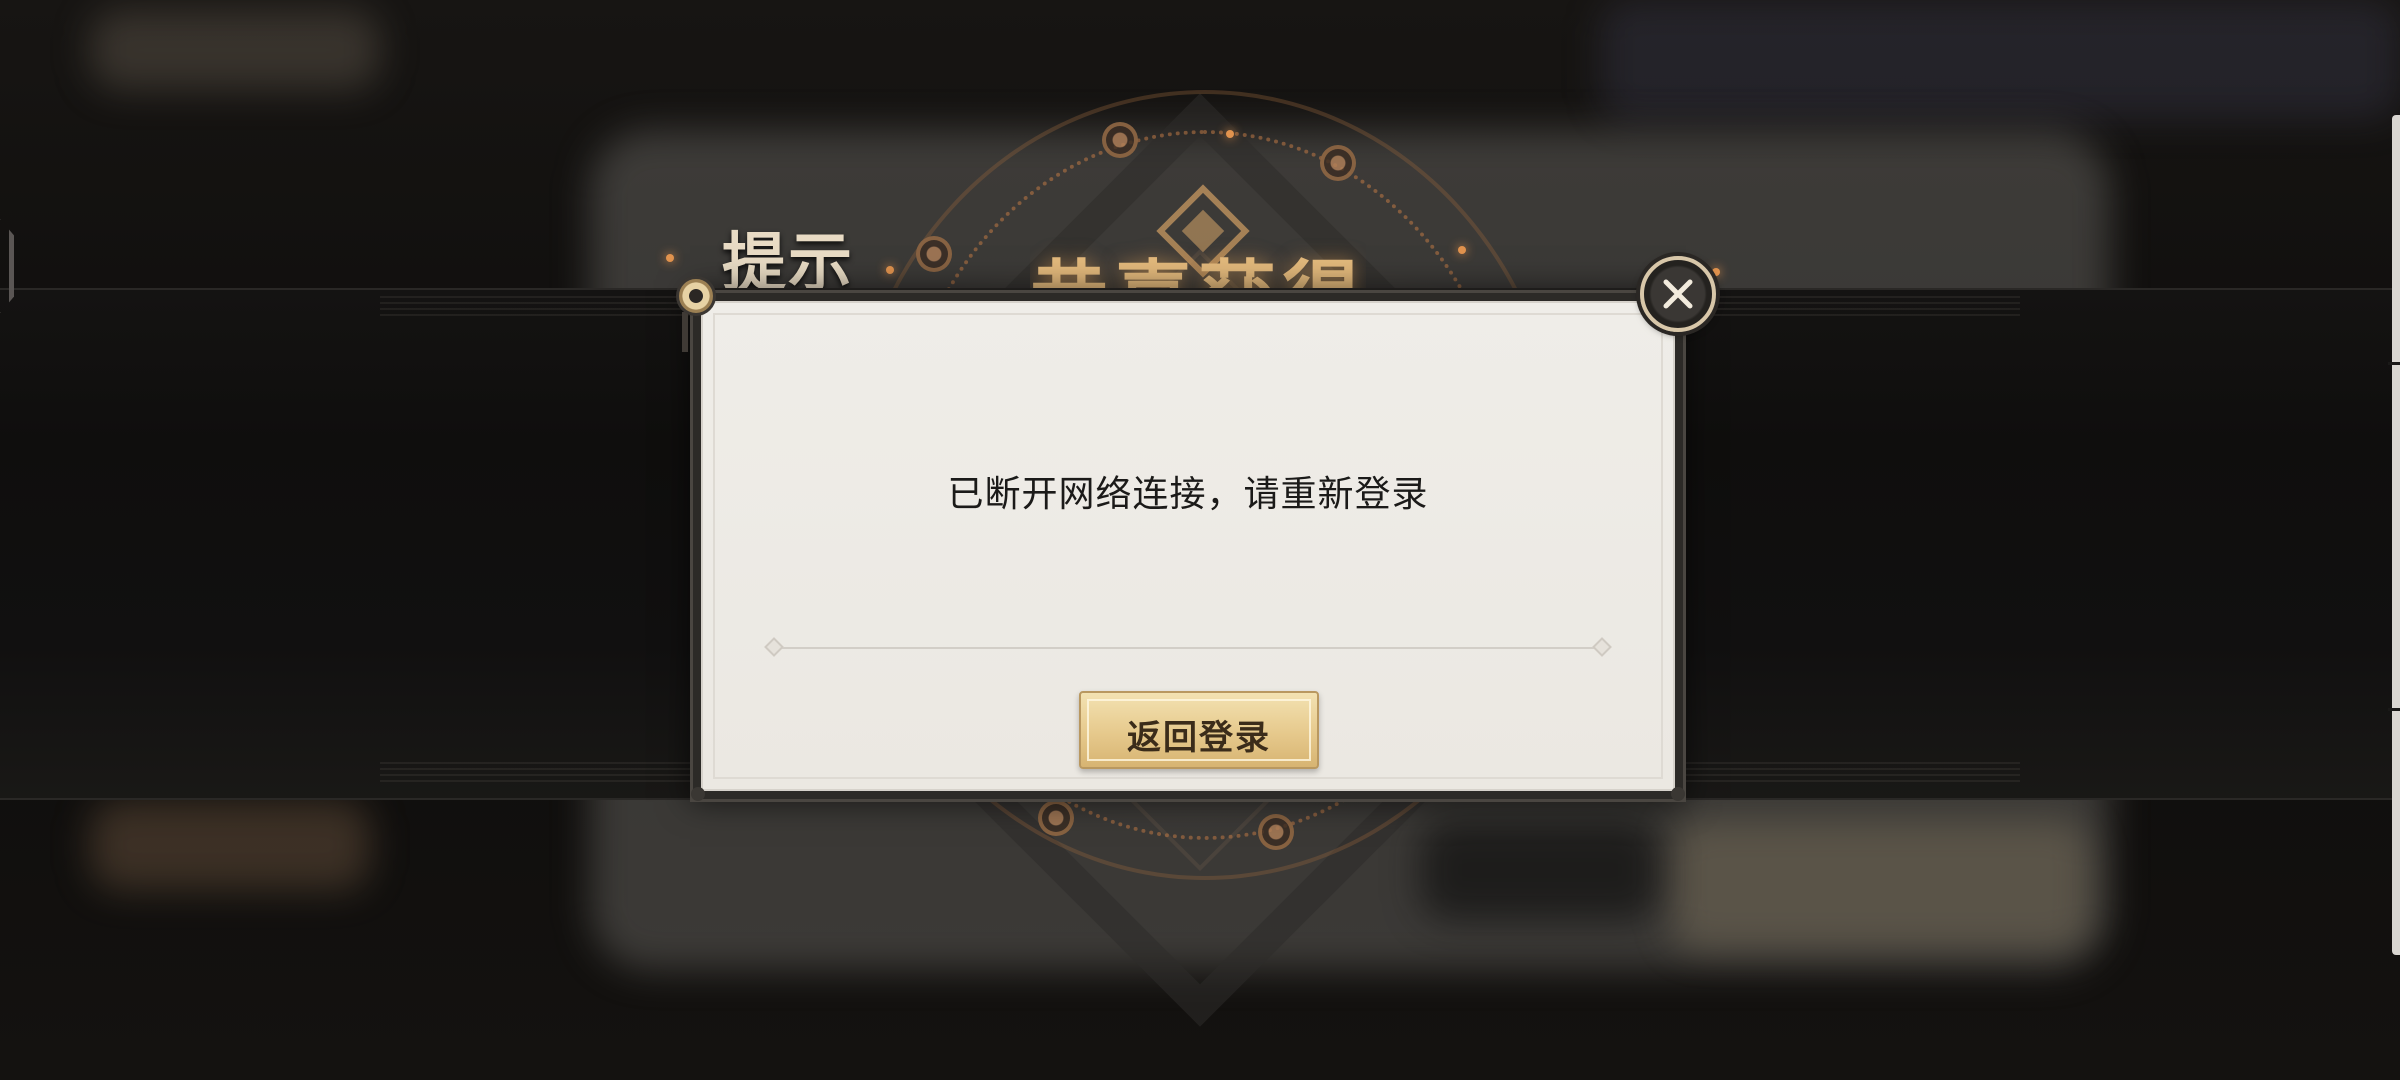  Describe the element at coordinates (1188, 648) in the screenshot. I see `divider` at that location.